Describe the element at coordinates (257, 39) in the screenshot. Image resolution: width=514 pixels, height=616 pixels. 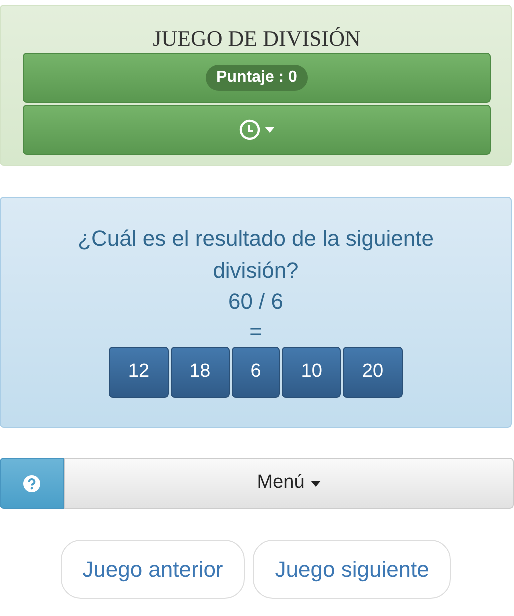
I see `game-title: JUEGO DE DIVISIÓN` at that location.